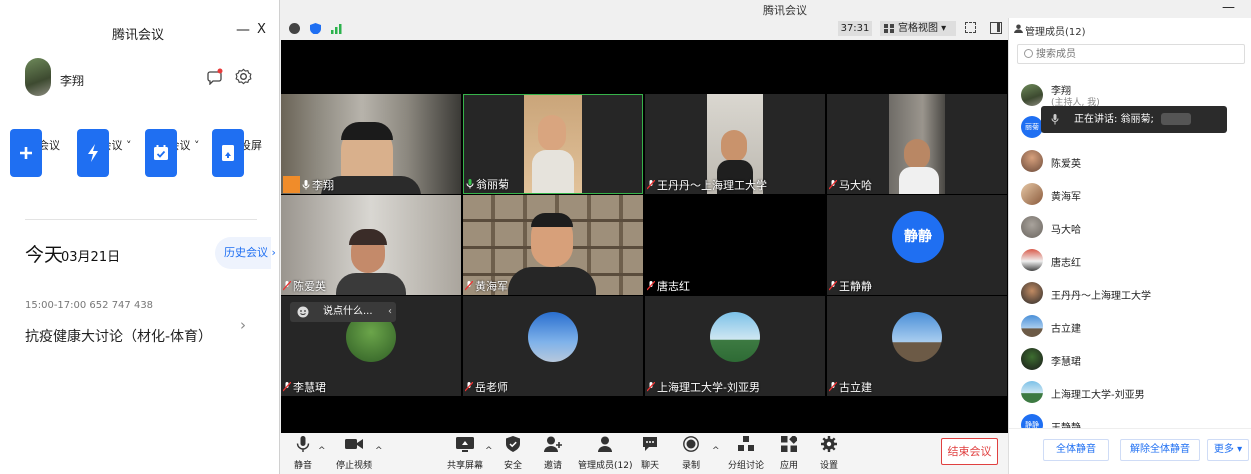  I want to click on join-meeting-button: 加入会议, so click(38, 153).